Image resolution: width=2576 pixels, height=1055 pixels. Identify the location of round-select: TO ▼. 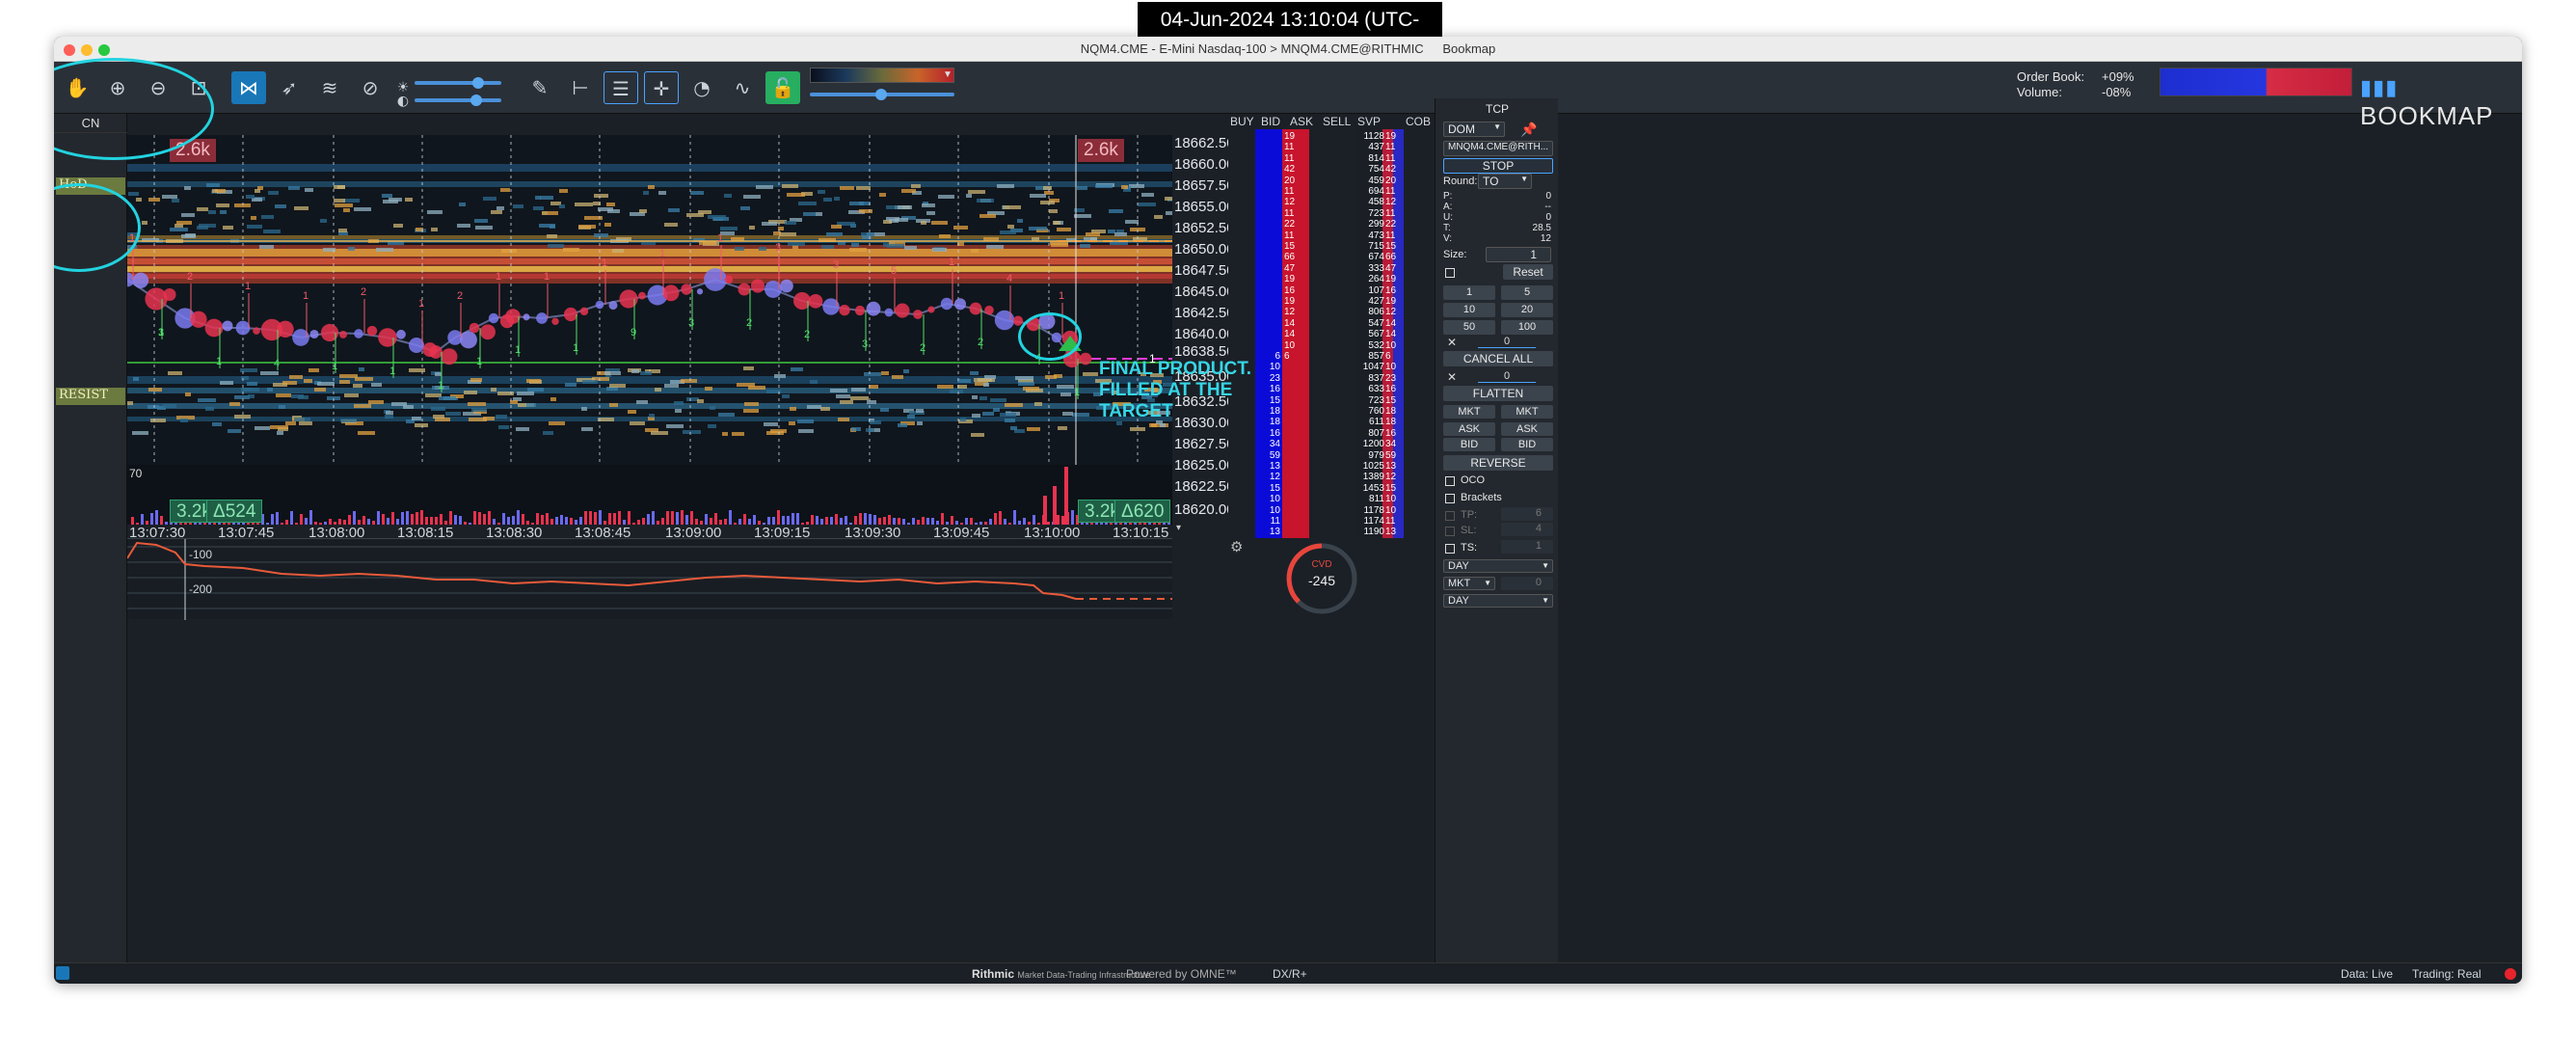
(1505, 182).